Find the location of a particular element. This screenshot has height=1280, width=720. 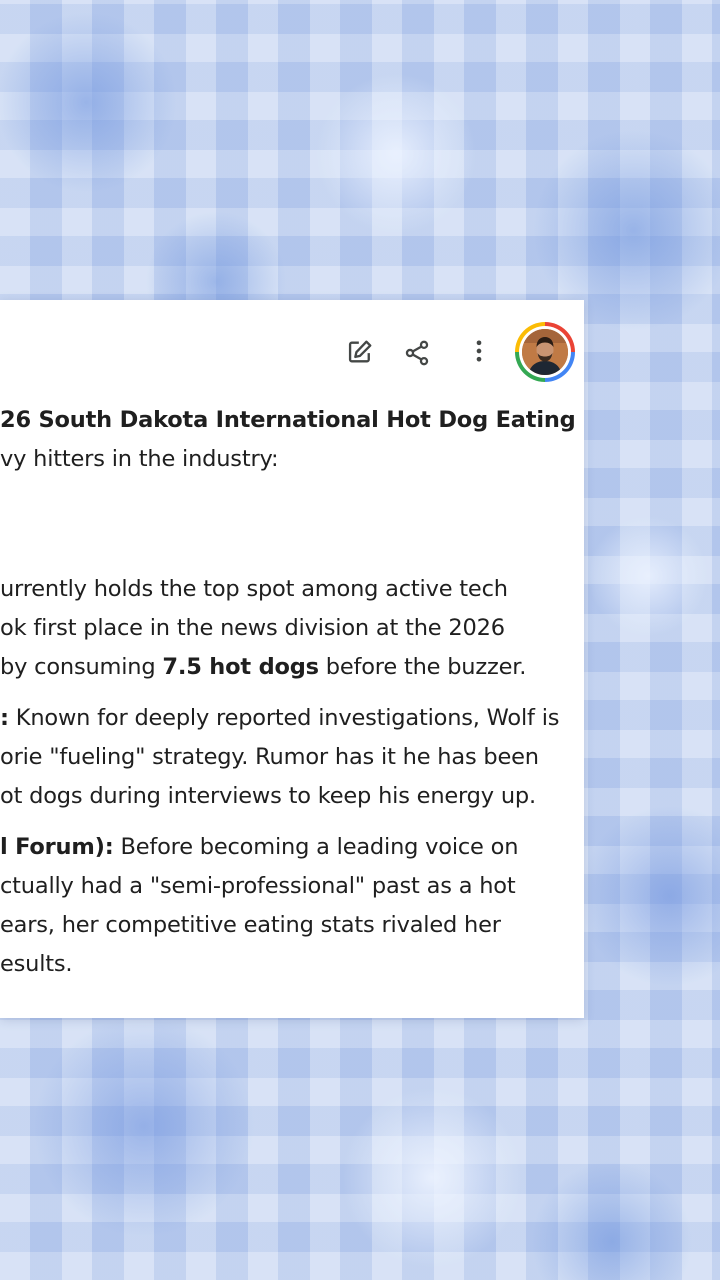

more-options-button is located at coordinates (479, 351).